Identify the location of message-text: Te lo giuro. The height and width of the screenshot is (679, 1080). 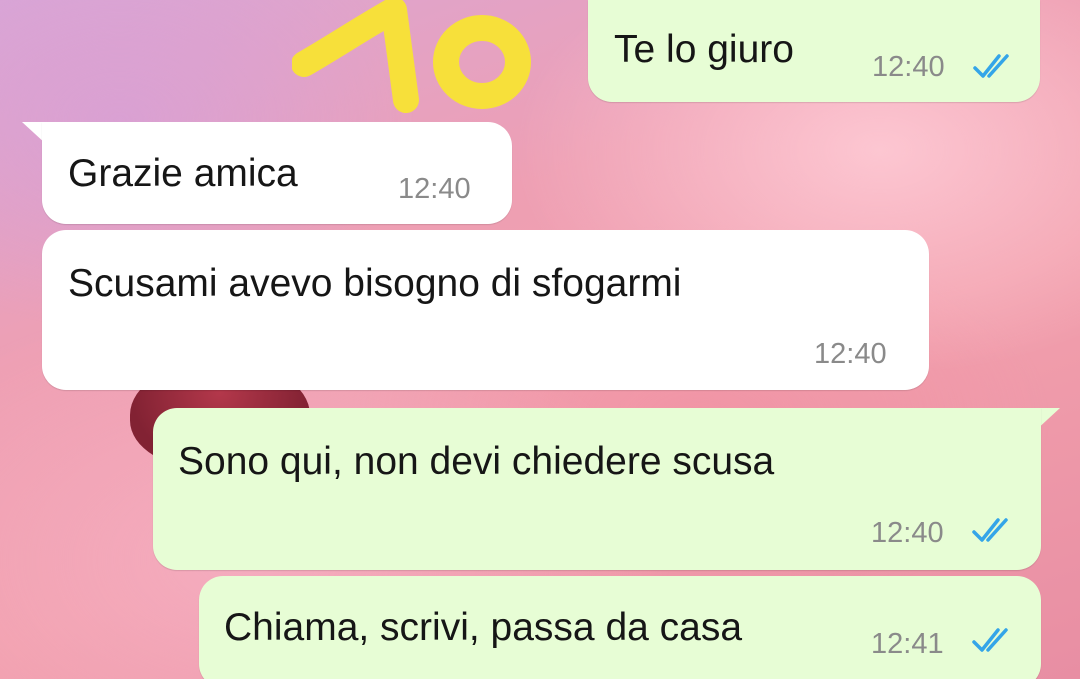
(704, 49).